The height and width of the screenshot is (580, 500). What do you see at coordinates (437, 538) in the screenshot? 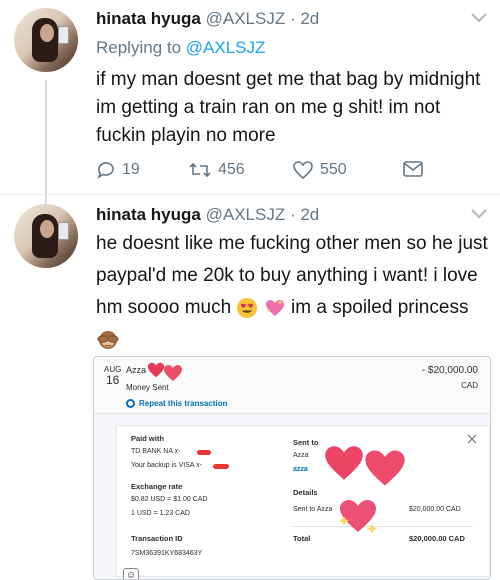
I see `total-amount: $20,000.00 CAD` at bounding box center [437, 538].